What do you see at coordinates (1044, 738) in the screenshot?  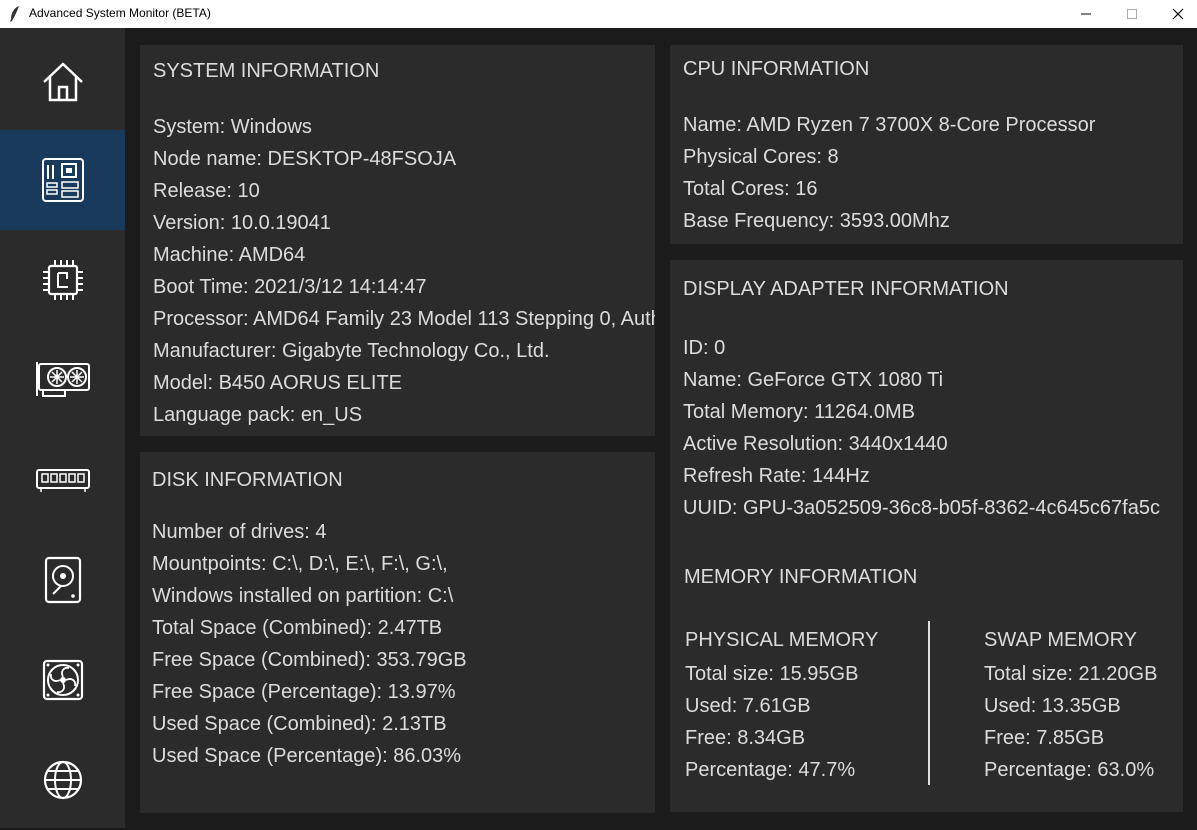 I see `swap-free-line: Free: 7.85GB` at bounding box center [1044, 738].